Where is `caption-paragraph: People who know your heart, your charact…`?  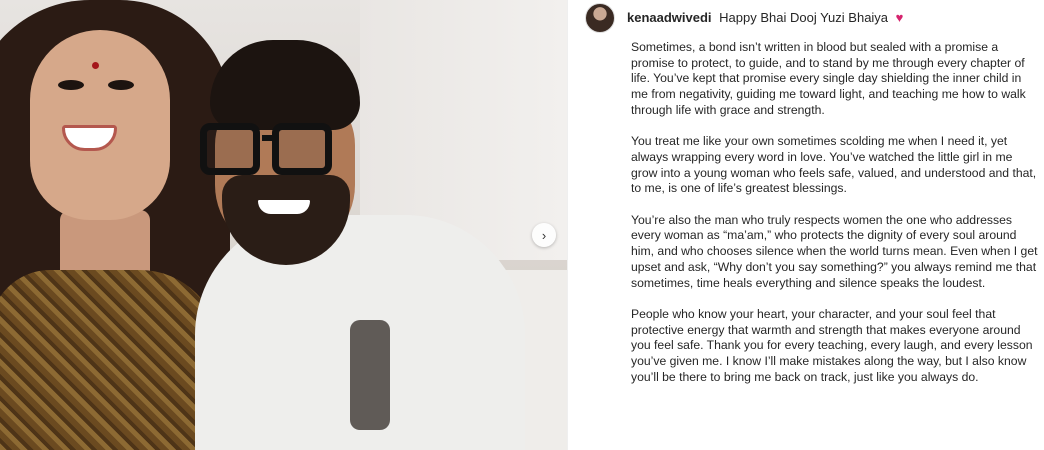 caption-paragraph: People who know your heart, your charact… is located at coordinates (832, 345).